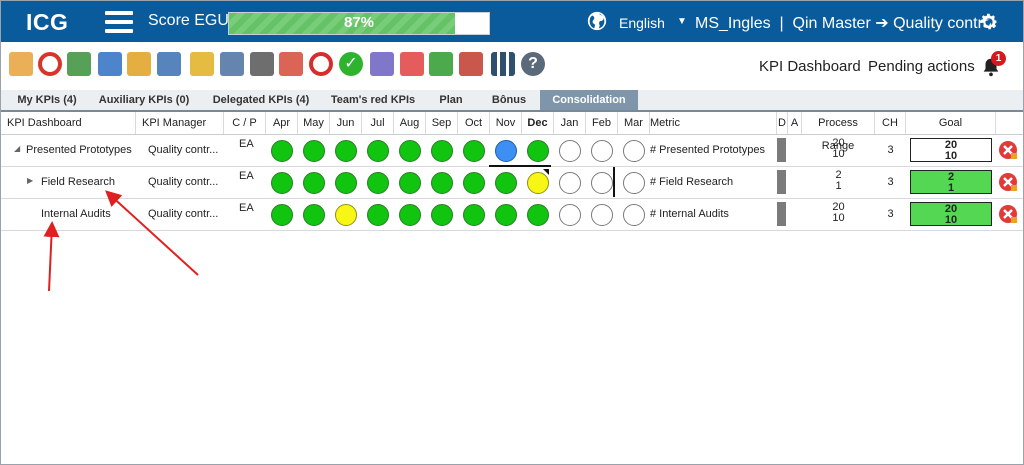  Describe the element at coordinates (378, 123) in the screenshot. I see `col-month-jul: Jul` at that location.